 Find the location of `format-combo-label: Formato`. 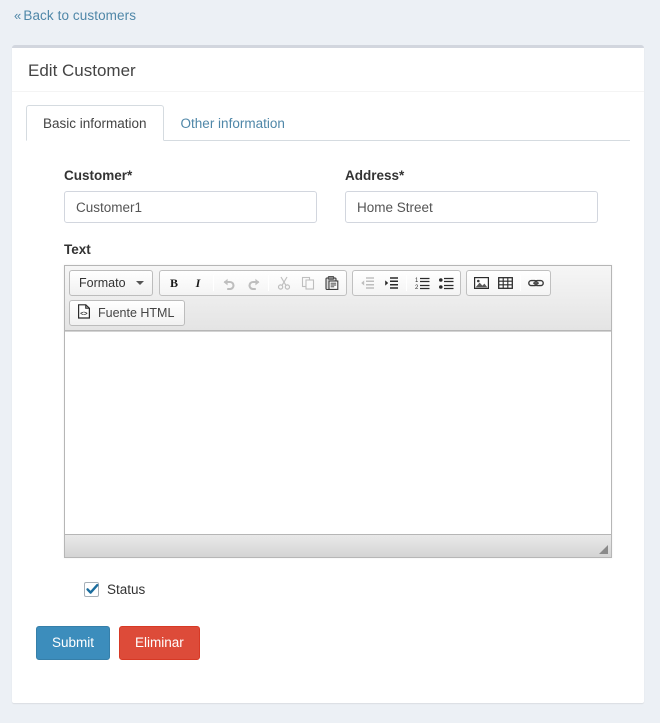

format-combo-label: Formato is located at coordinates (102, 283).